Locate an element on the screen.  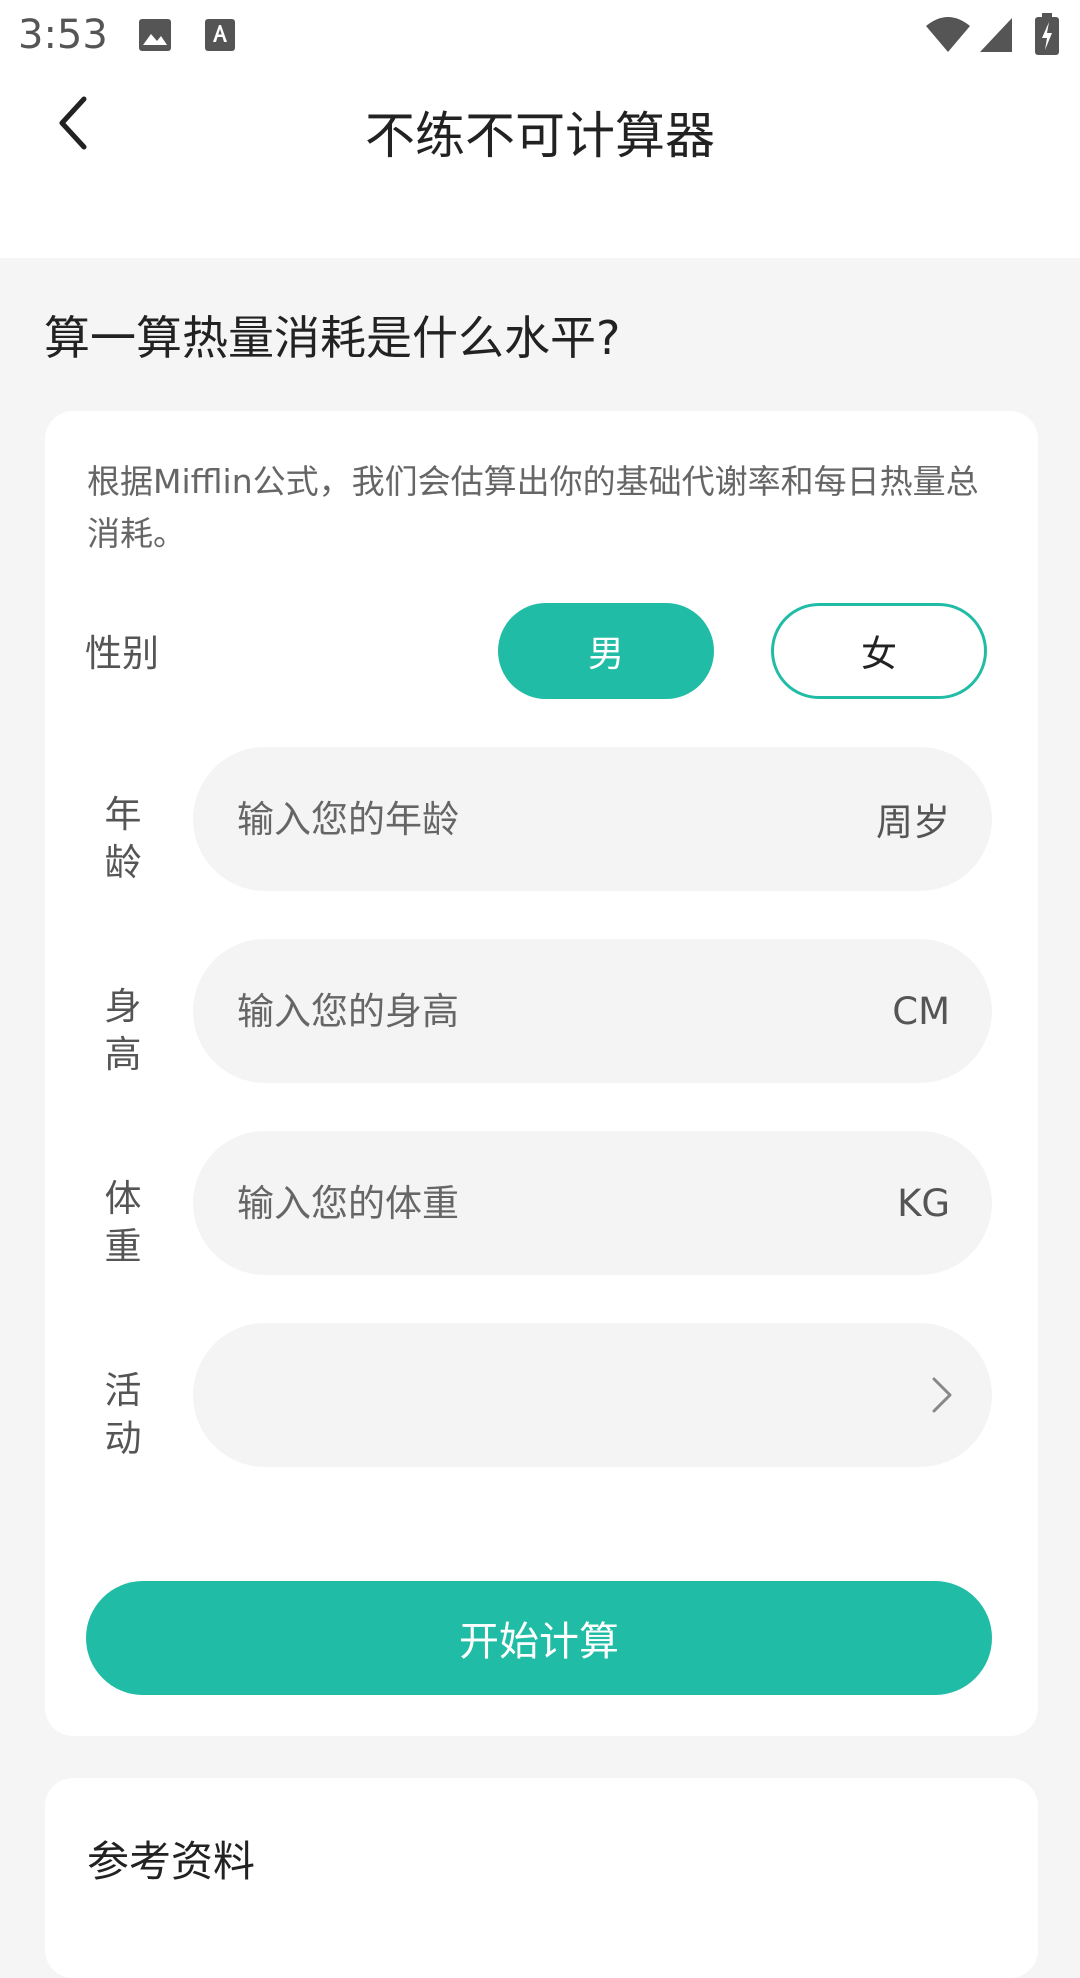
activity-selector is located at coordinates (592, 1395).